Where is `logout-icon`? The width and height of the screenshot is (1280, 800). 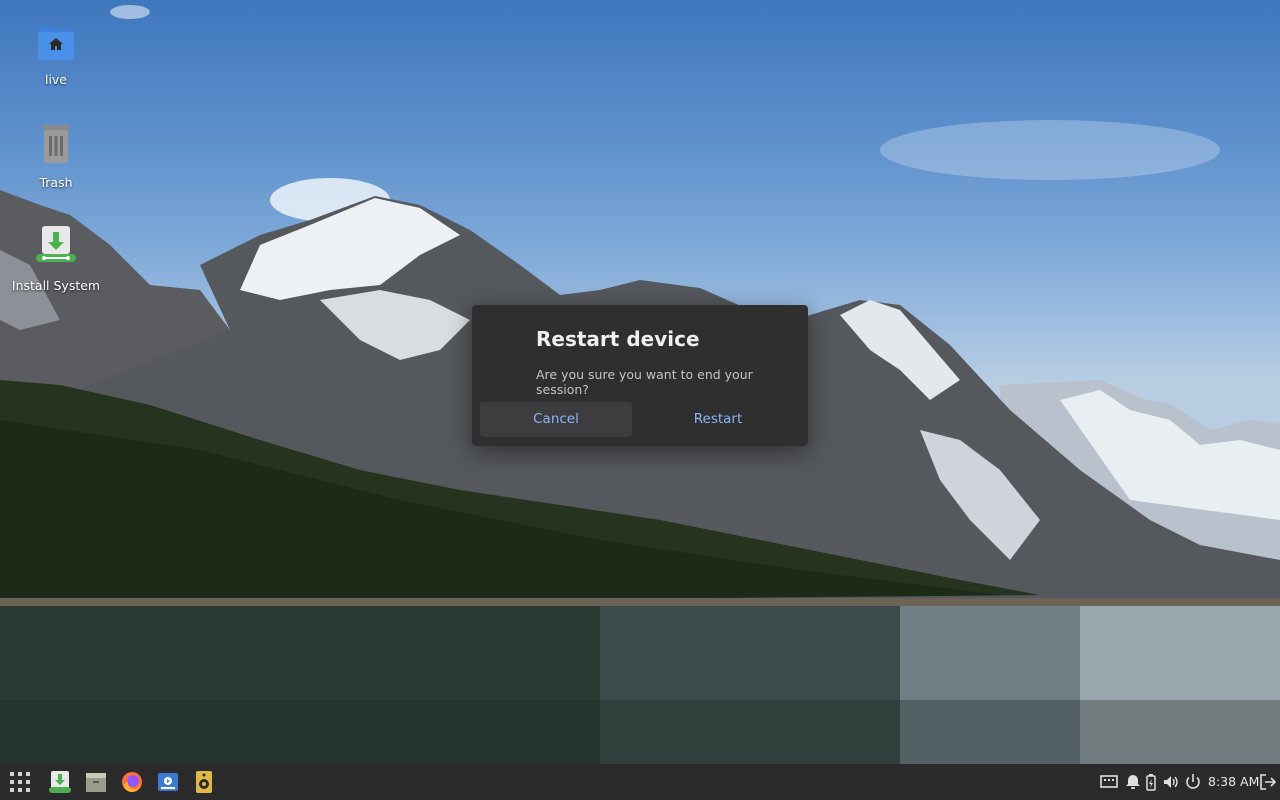
logout-icon is located at coordinates (1268, 782).